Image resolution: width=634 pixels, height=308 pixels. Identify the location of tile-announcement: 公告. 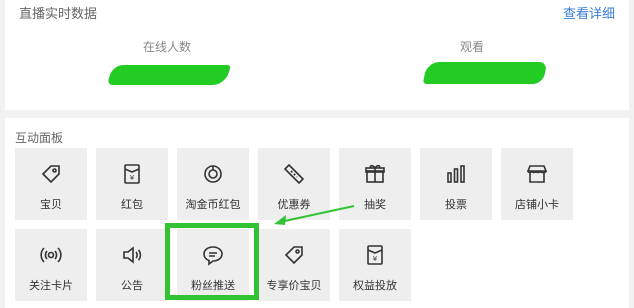
(132, 265).